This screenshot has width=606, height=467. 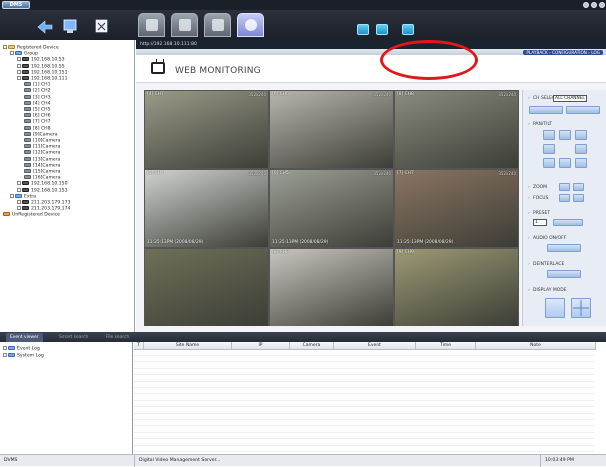 I want to click on ptz-down-button, so click(x=565, y=163).